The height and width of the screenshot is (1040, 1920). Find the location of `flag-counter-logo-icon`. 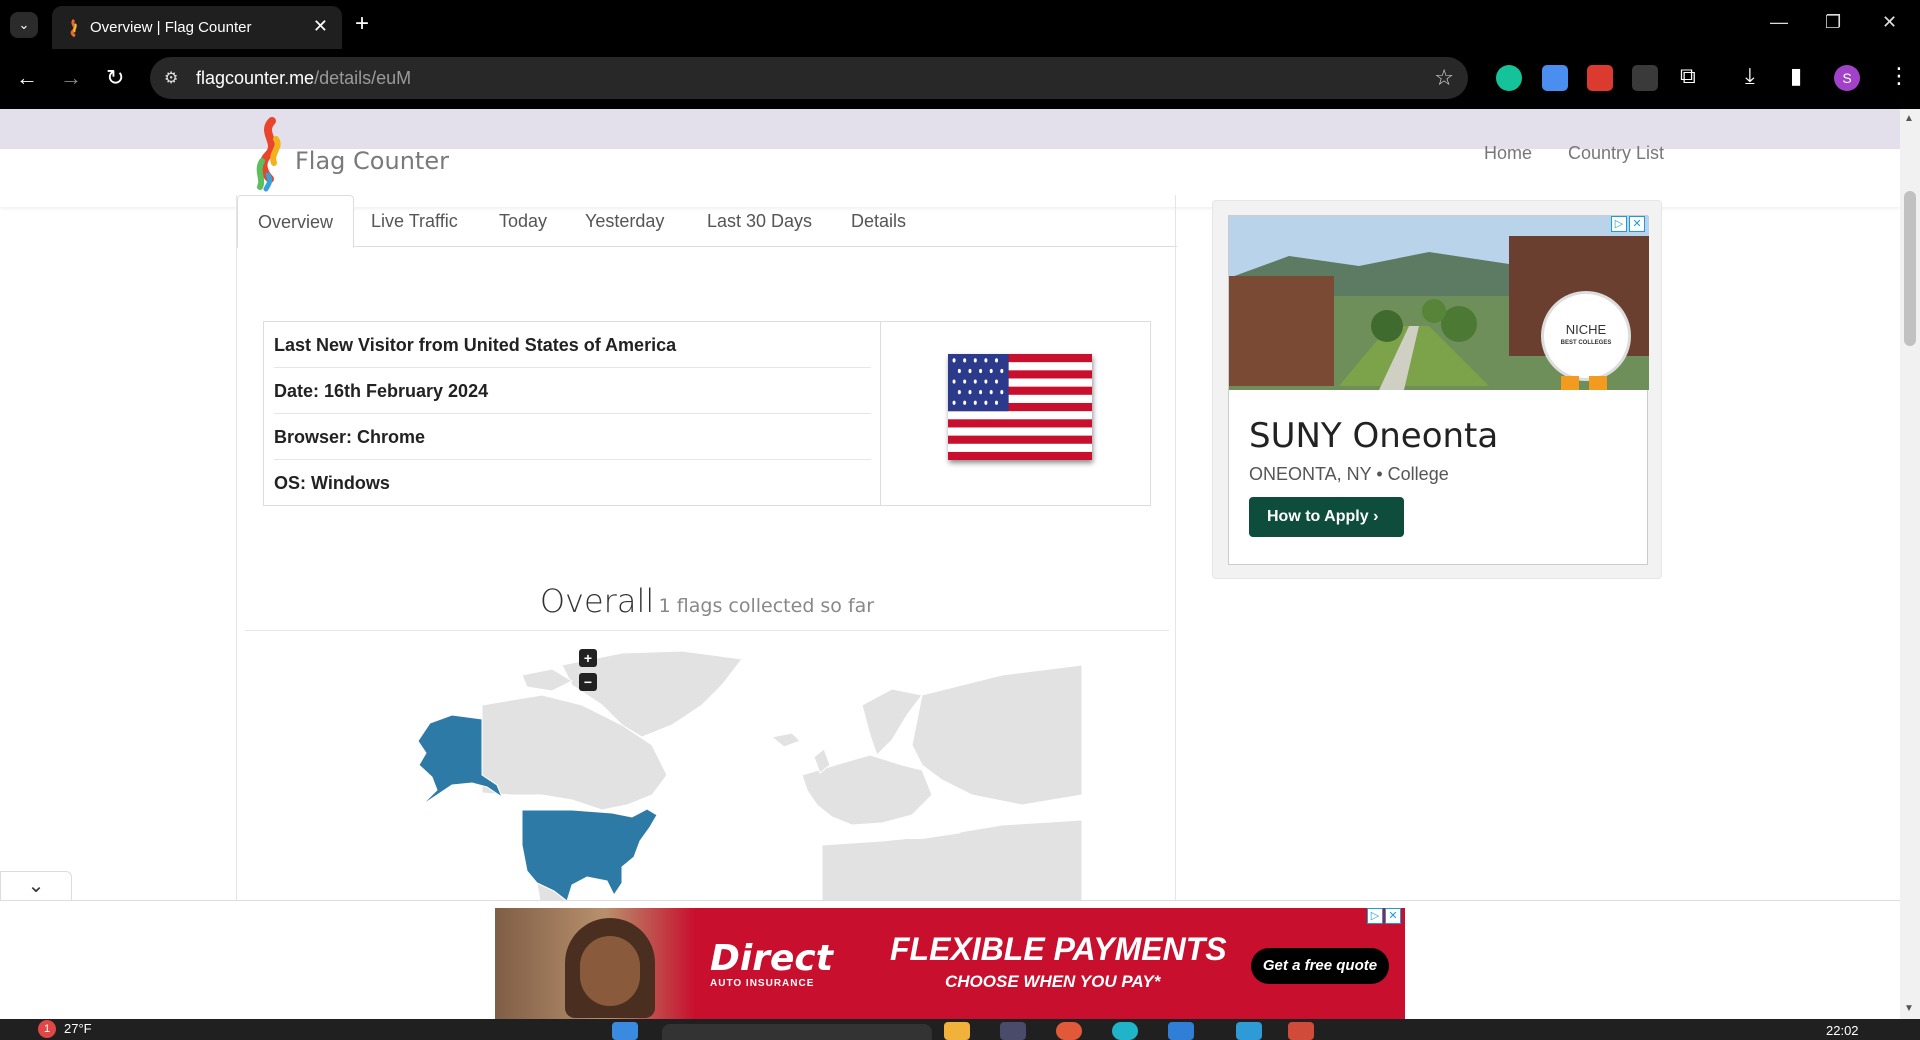

flag-counter-logo-icon is located at coordinates (270, 155).